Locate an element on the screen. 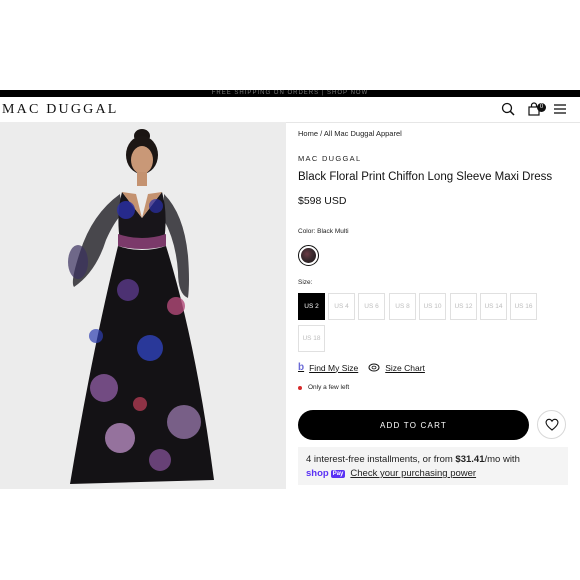 The height and width of the screenshot is (580, 580). cart-count-badge: 0 is located at coordinates (541, 107).